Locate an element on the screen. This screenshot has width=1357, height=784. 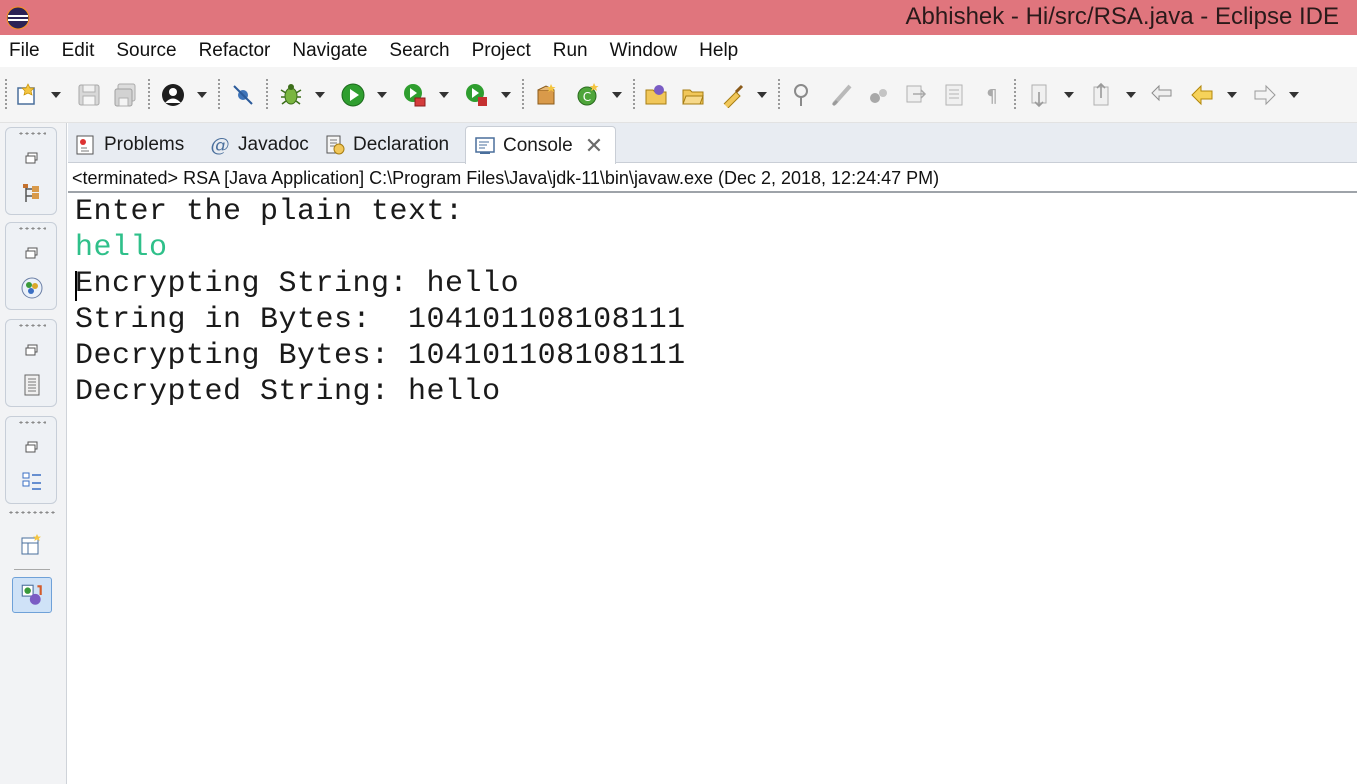
coverage-icon is located at coordinates (415, 95).